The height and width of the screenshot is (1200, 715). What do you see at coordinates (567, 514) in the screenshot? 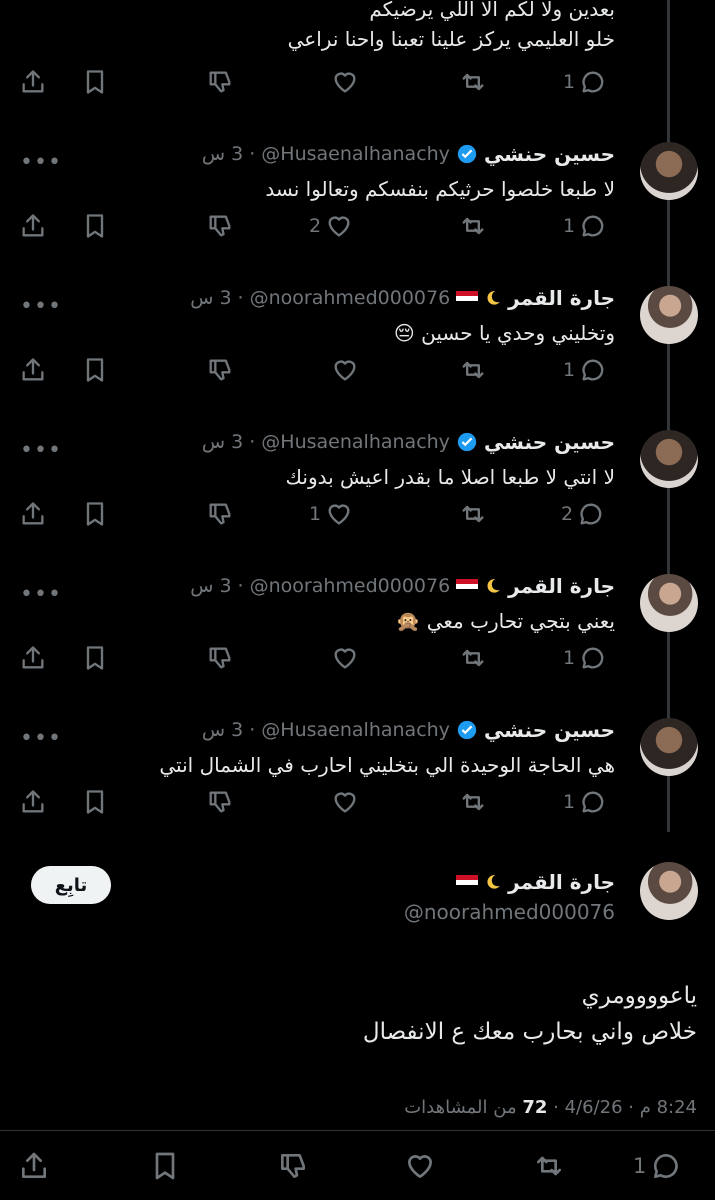
I see `reply-count: 2` at bounding box center [567, 514].